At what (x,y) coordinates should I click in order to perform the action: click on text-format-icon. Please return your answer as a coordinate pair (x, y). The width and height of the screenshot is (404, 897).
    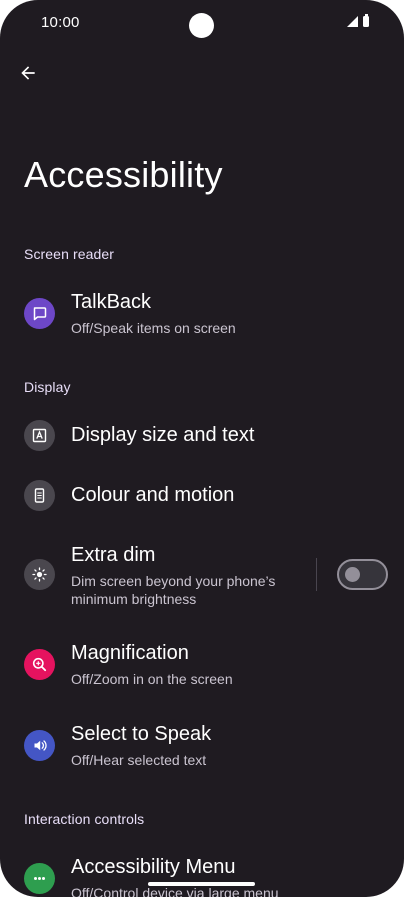
    Looking at the image, I should click on (39, 435).